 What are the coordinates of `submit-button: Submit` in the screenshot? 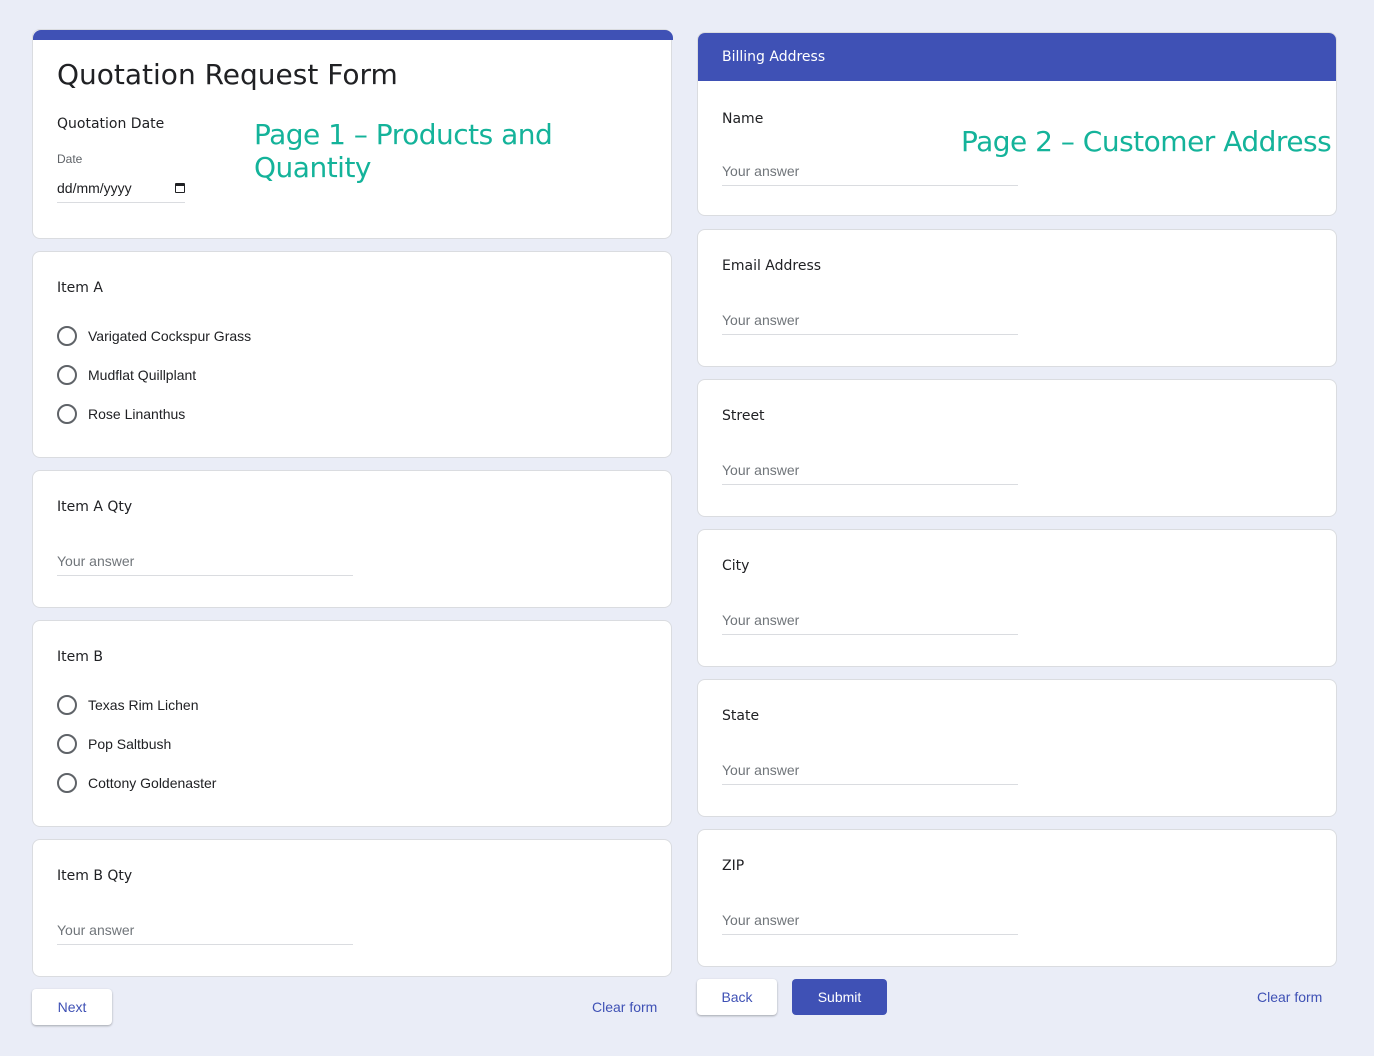 It's located at (839, 997).